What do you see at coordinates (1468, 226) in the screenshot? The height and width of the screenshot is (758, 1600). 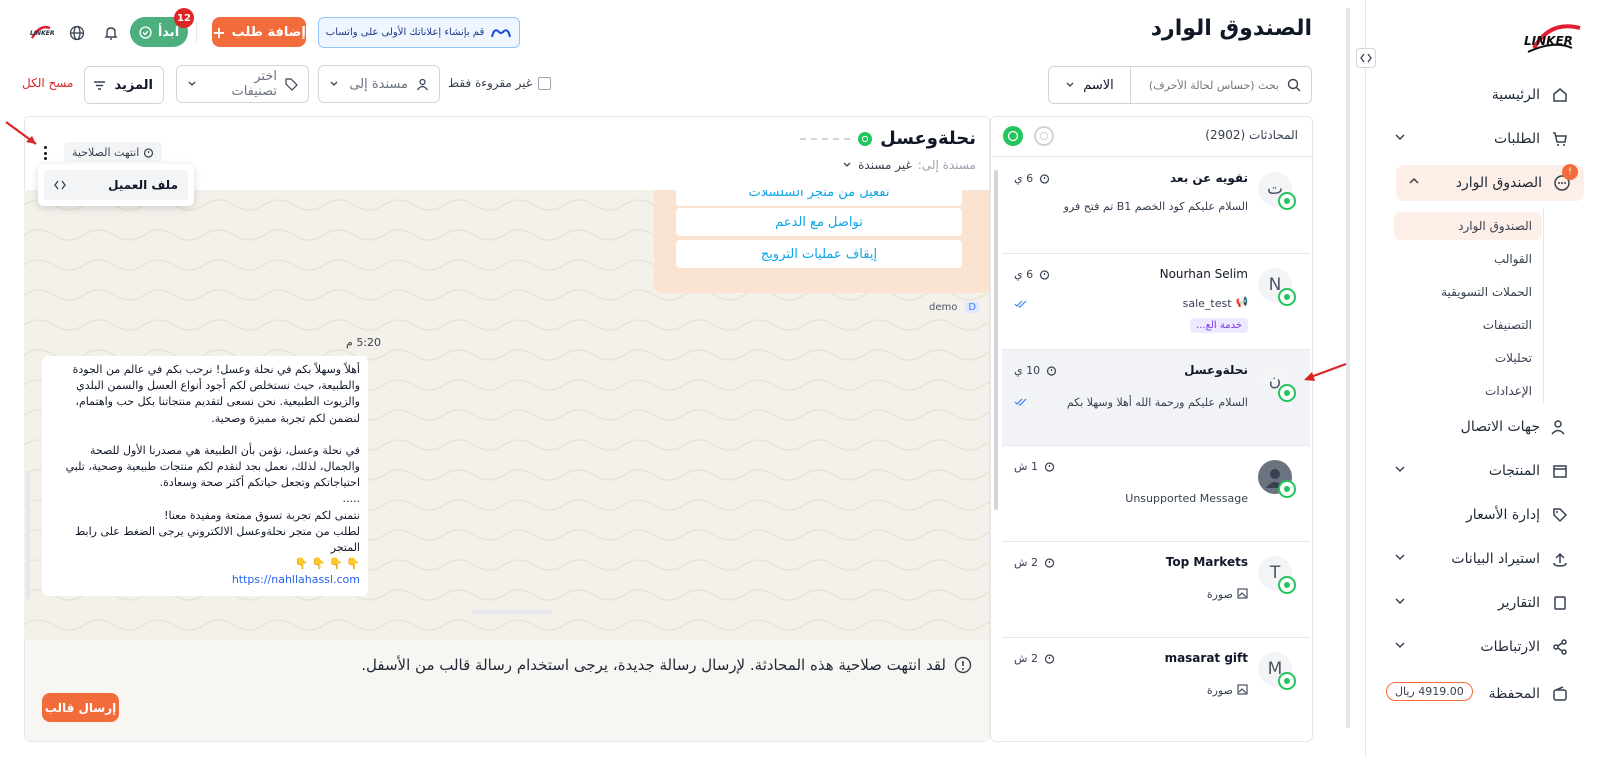 I see `submenu-inbox: الصندوق الوارد` at bounding box center [1468, 226].